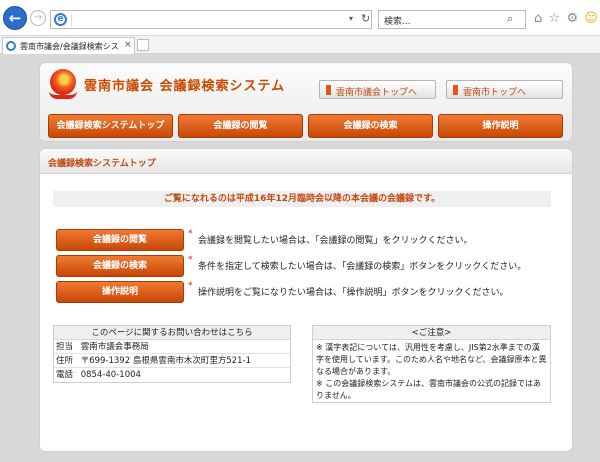 The image size is (600, 462). I want to click on help-button: 操作説明, so click(120, 292).